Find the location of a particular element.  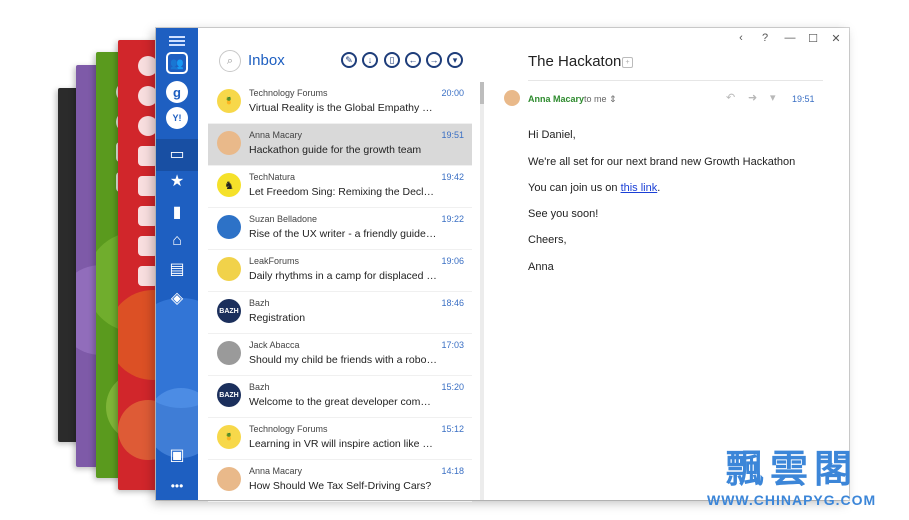

tag-icon: ◈ is located at coordinates (177, 299).